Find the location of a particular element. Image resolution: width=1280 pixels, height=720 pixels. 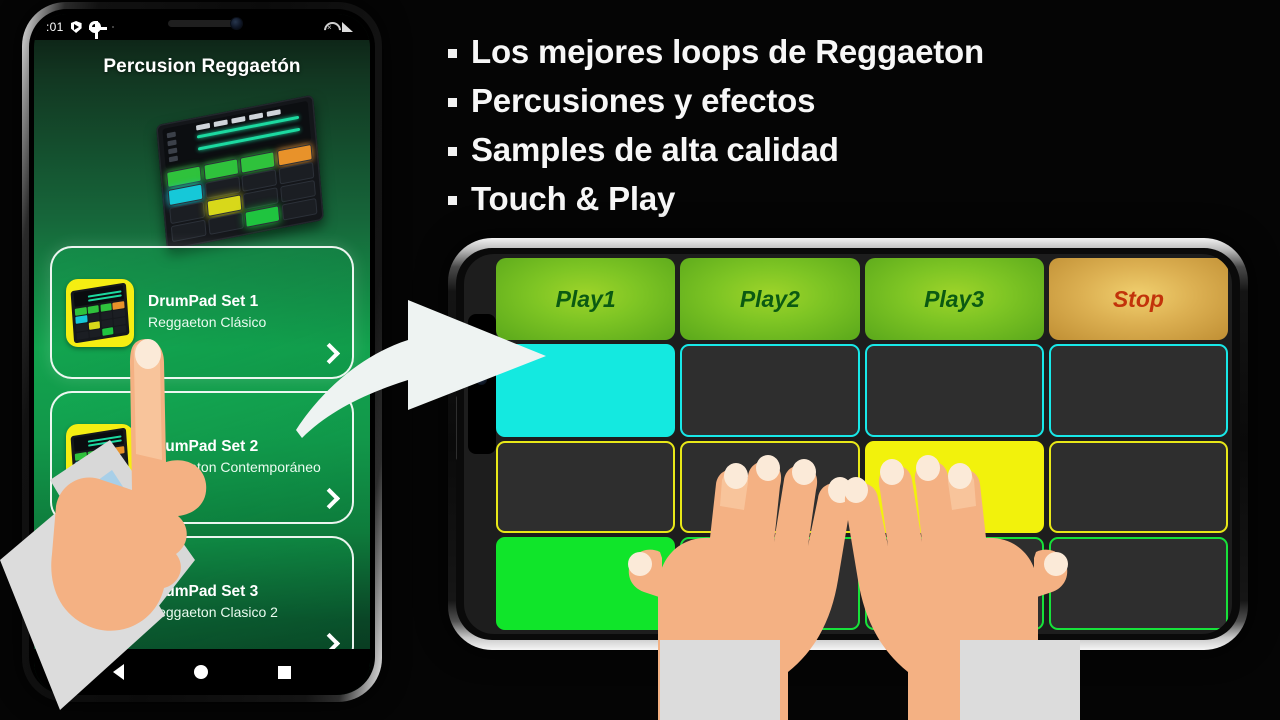

bullet-item: Touch & Play is located at coordinates (848, 198).